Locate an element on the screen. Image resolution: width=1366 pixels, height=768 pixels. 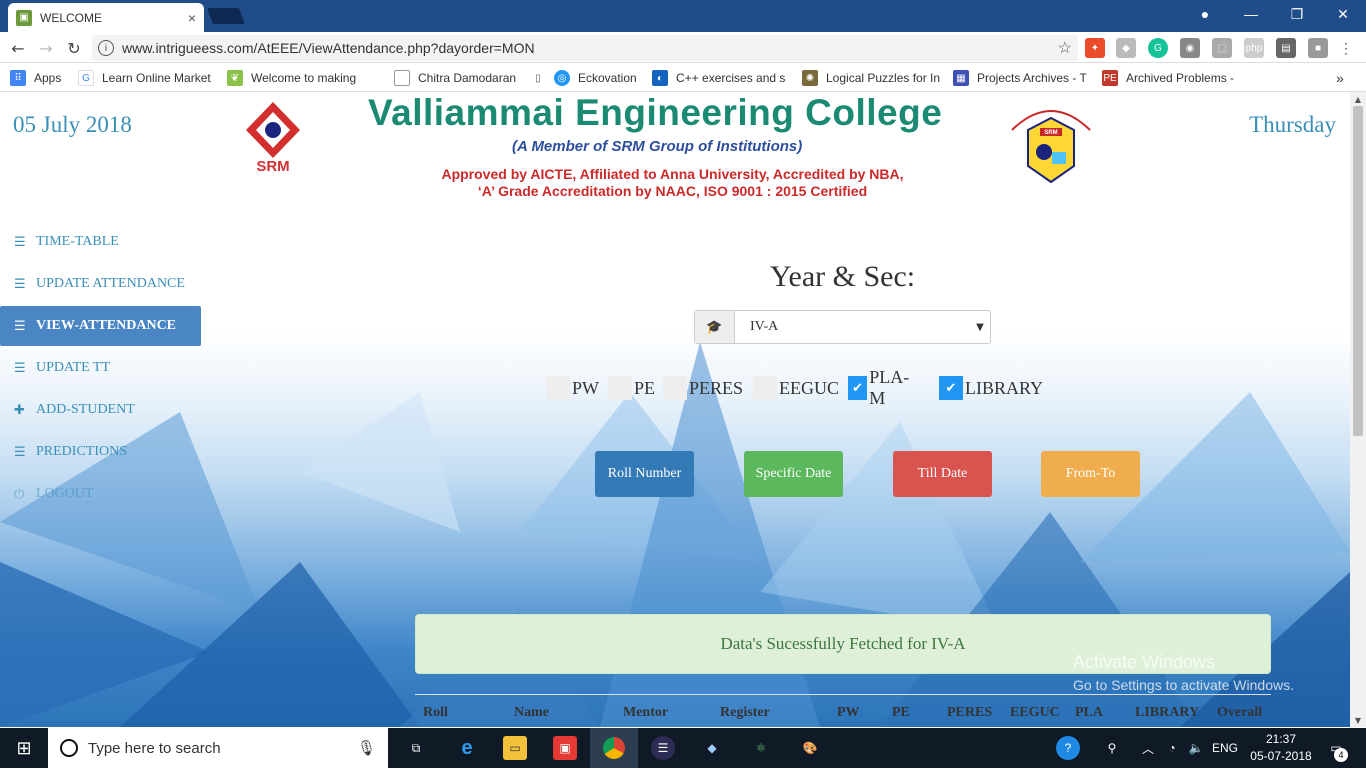
help-icon: ? is located at coordinates (1068, 748).